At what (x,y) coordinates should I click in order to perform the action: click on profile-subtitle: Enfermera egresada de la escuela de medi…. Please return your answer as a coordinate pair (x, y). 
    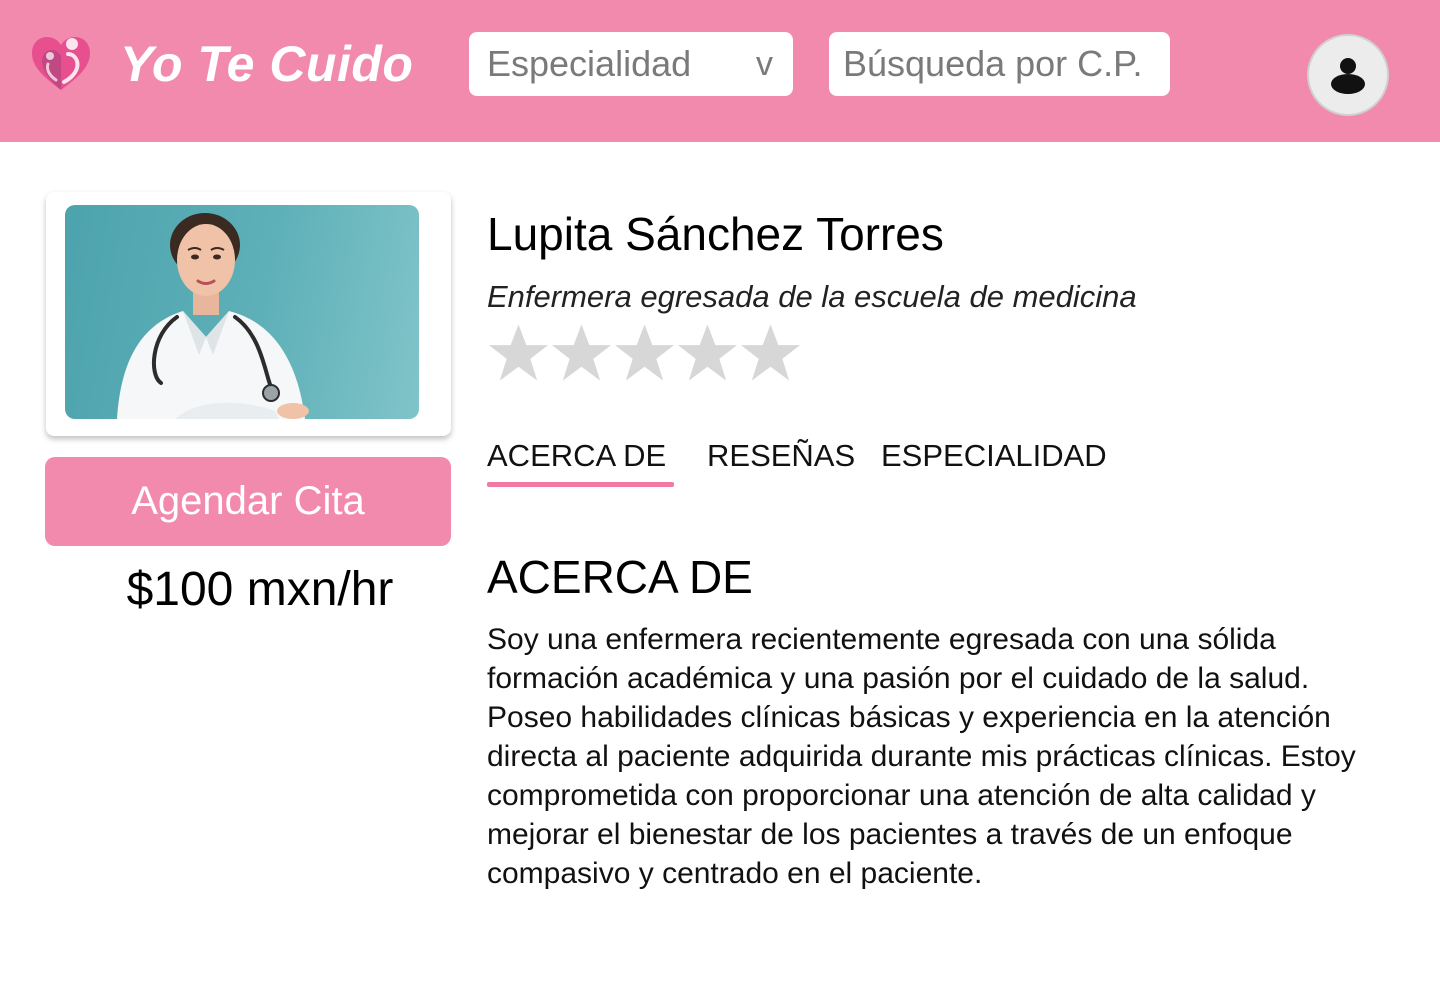
    Looking at the image, I should click on (812, 296).